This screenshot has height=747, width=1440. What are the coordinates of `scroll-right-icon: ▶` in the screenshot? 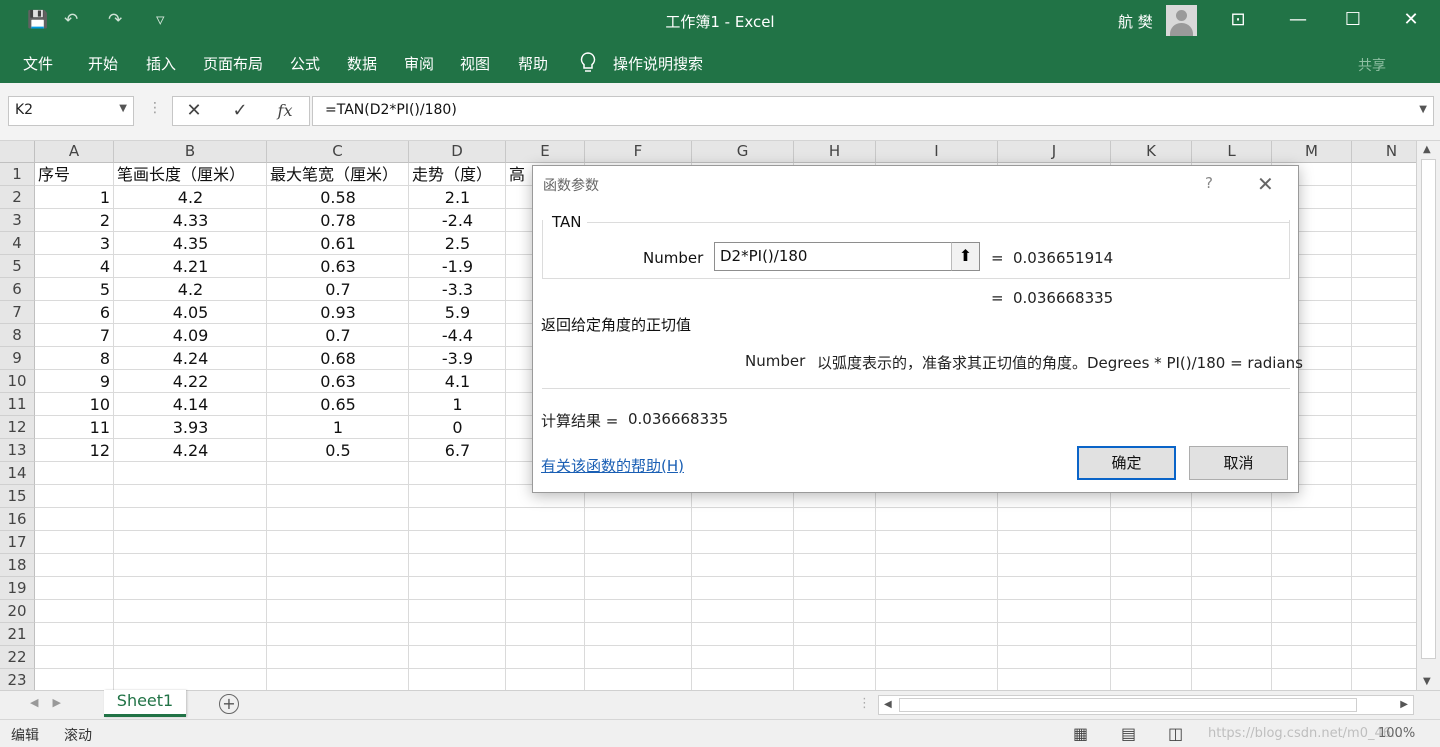 It's located at (1404, 704).